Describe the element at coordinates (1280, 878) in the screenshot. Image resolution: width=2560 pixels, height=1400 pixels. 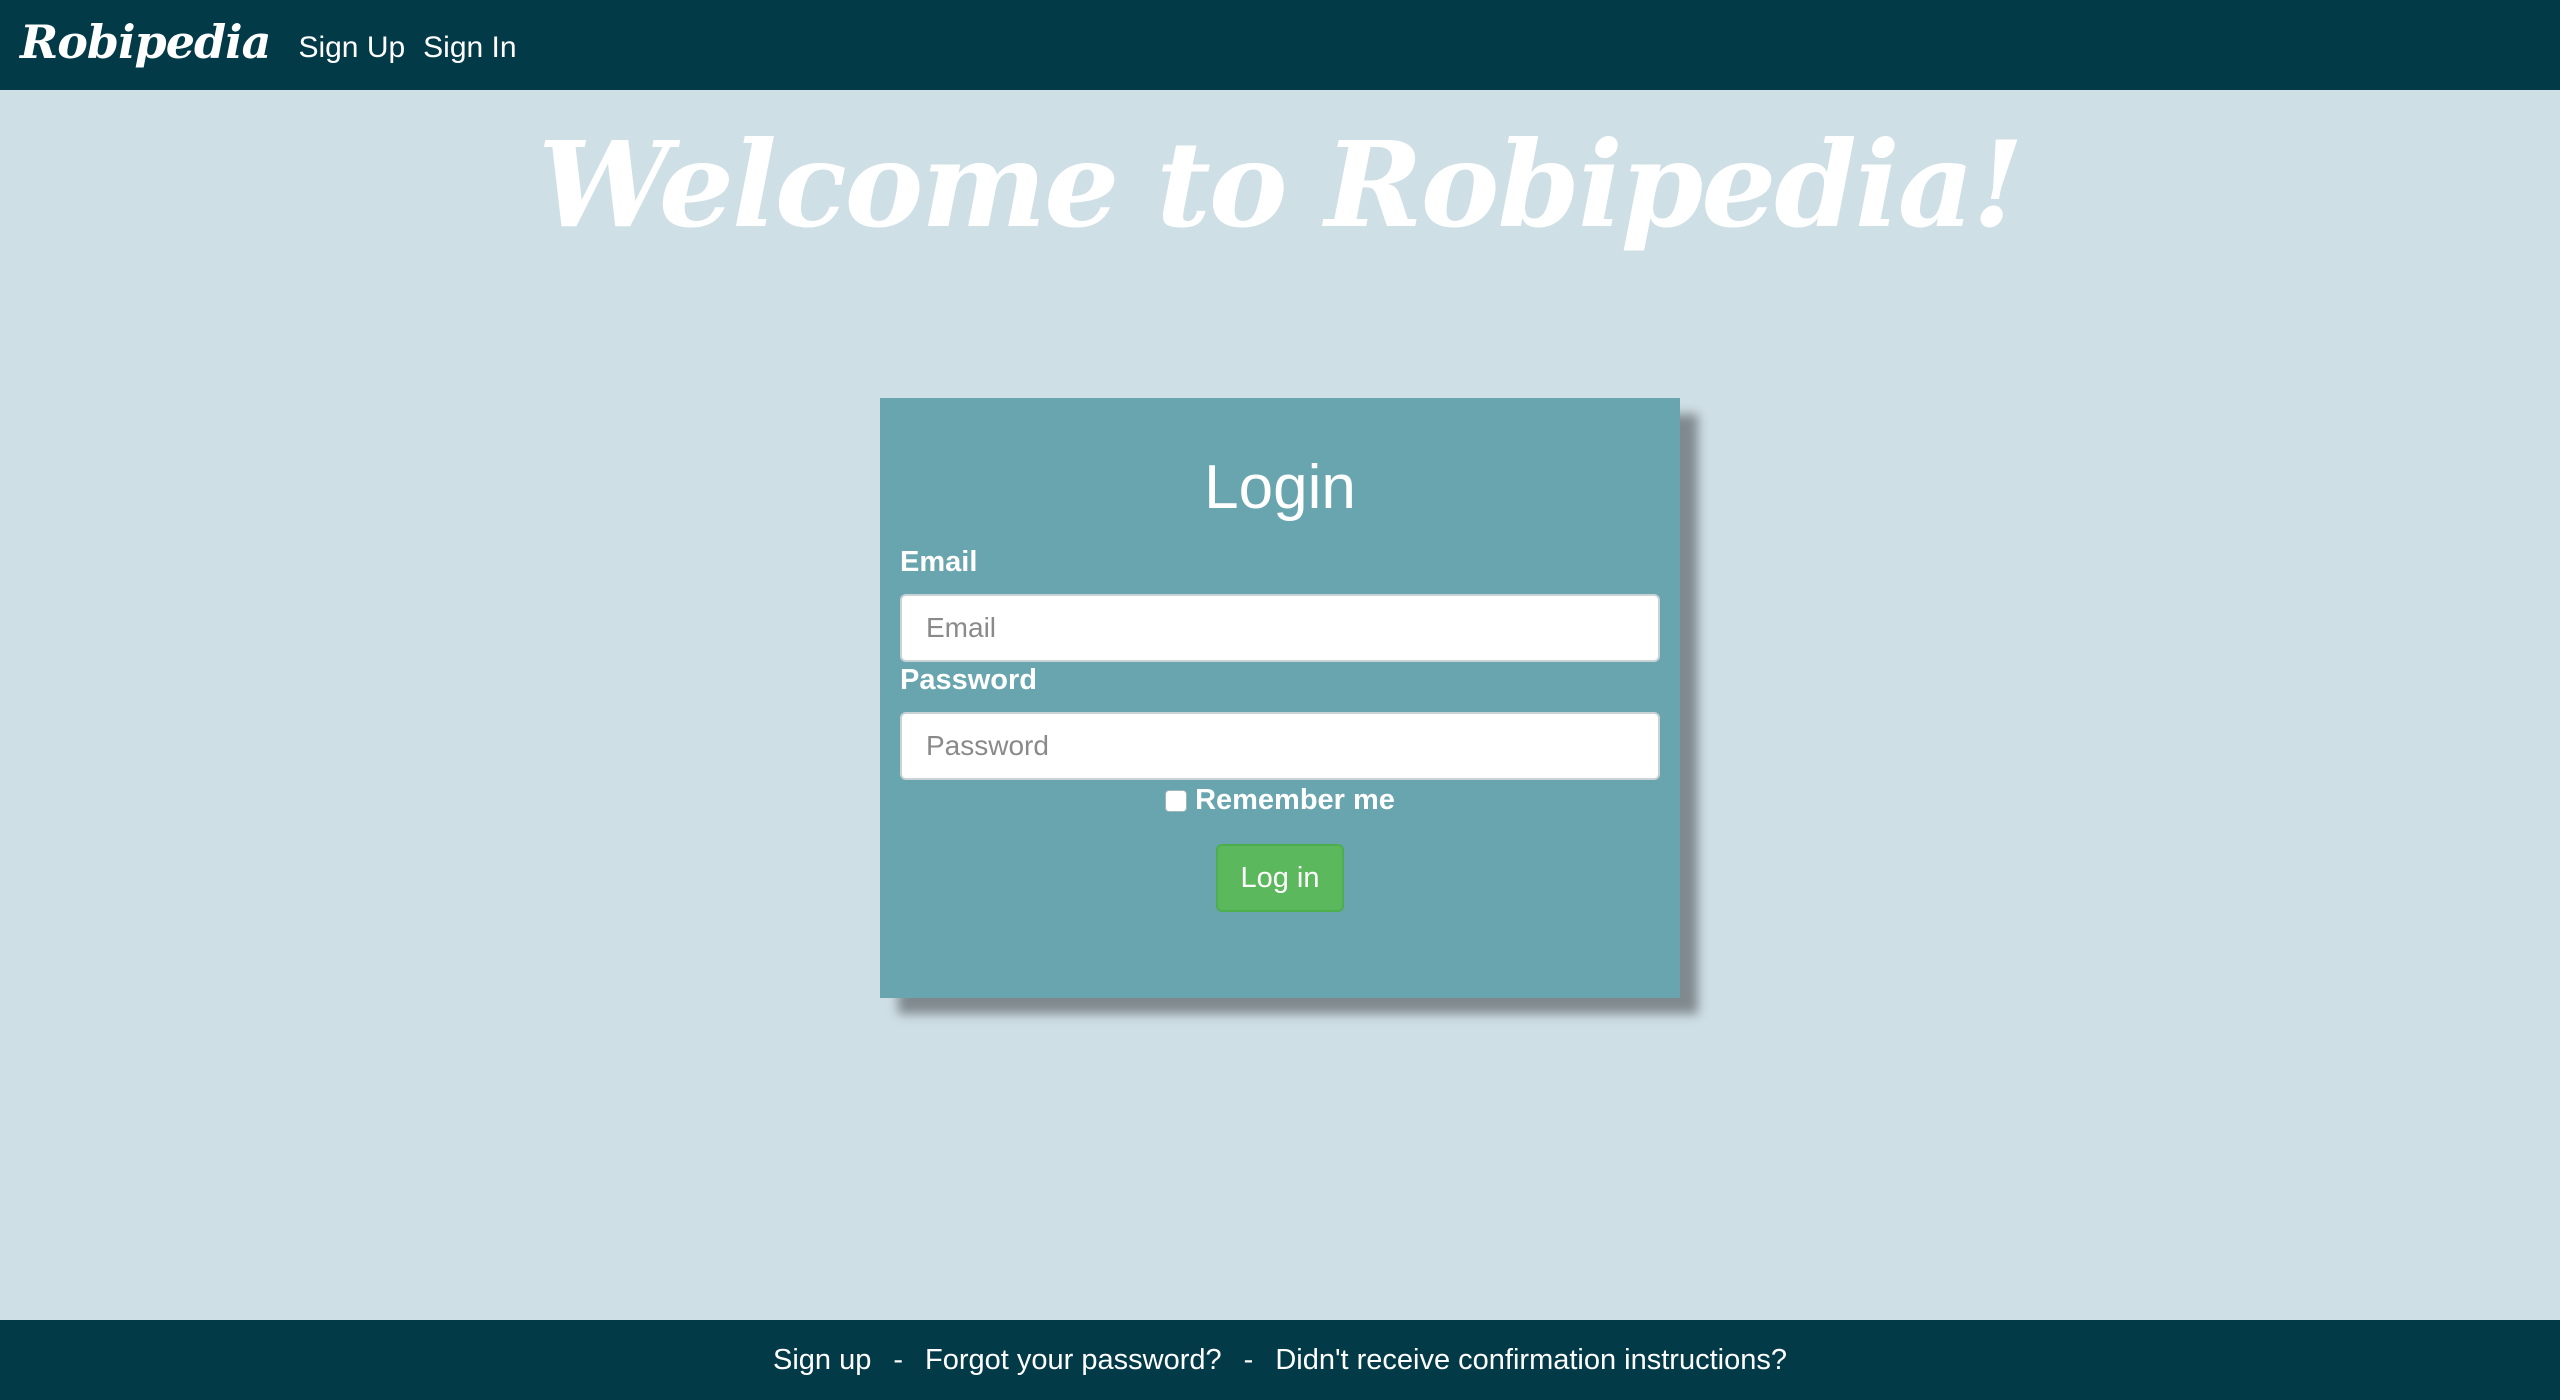
I see `log-in-button: Log in` at that location.